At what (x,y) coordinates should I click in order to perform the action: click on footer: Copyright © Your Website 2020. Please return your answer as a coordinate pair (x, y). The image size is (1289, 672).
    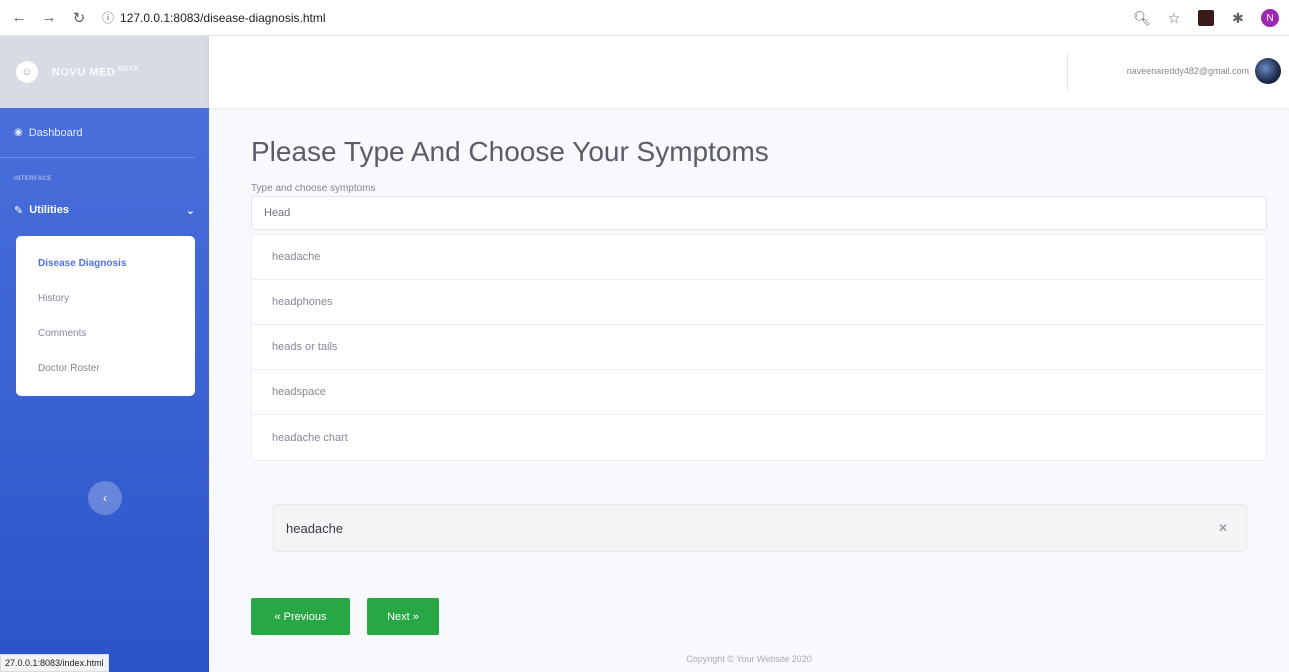
    Looking at the image, I should click on (749, 663).